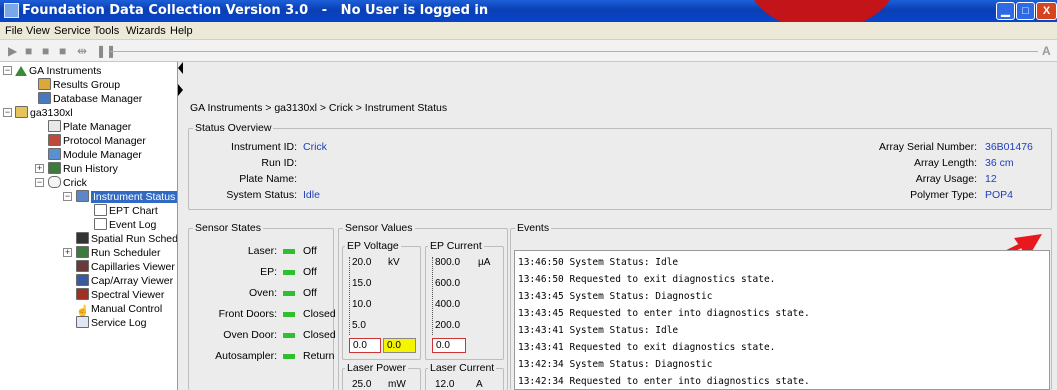 Image resolution: width=1057 pixels, height=390 pixels. I want to click on plate-name-label: Plate Name:, so click(268, 179).